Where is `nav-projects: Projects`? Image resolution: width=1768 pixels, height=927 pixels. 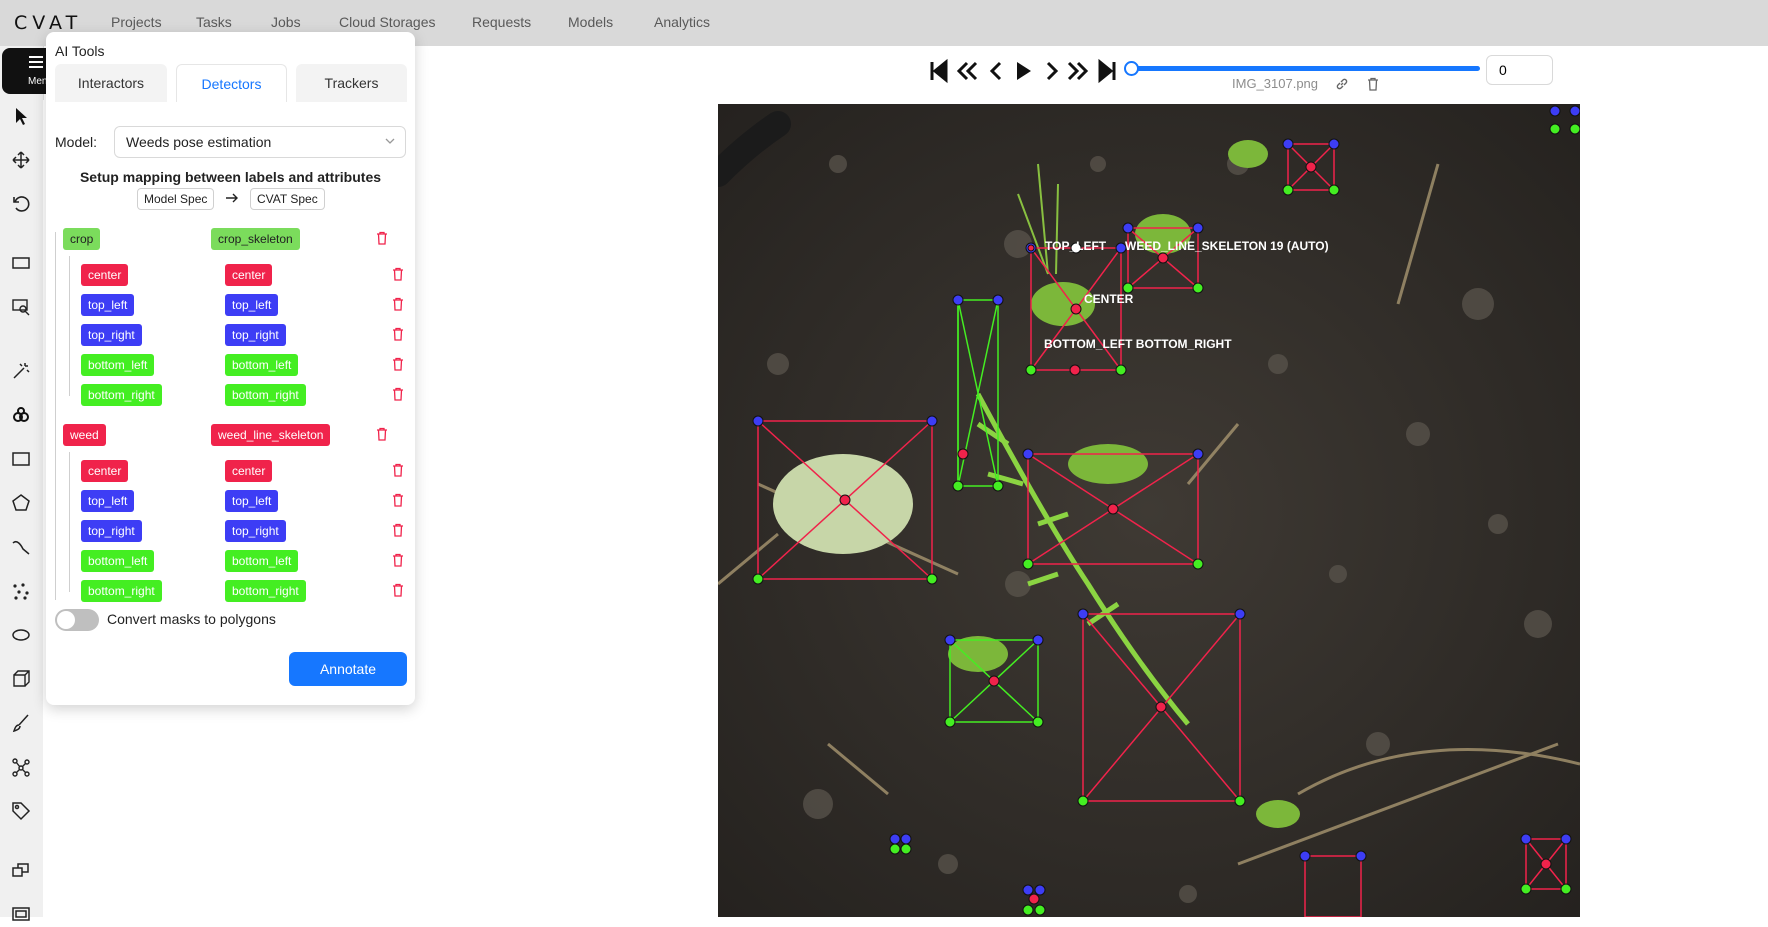
nav-projects: Projects is located at coordinates (136, 22).